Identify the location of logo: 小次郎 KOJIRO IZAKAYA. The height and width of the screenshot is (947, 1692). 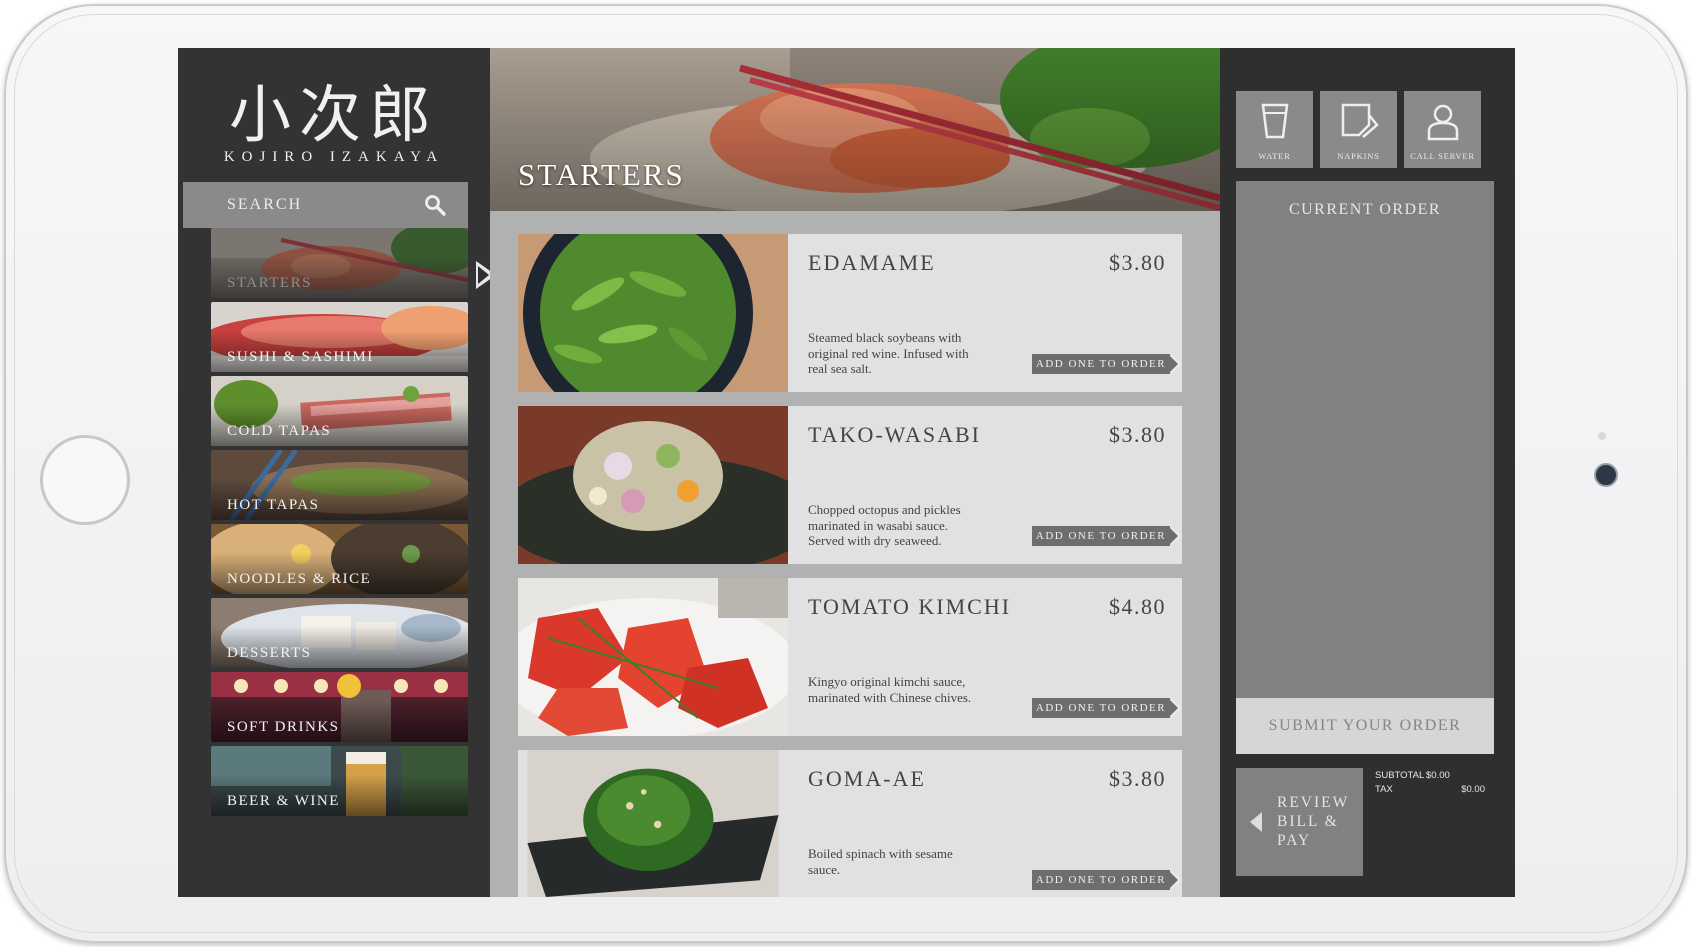
(334, 114).